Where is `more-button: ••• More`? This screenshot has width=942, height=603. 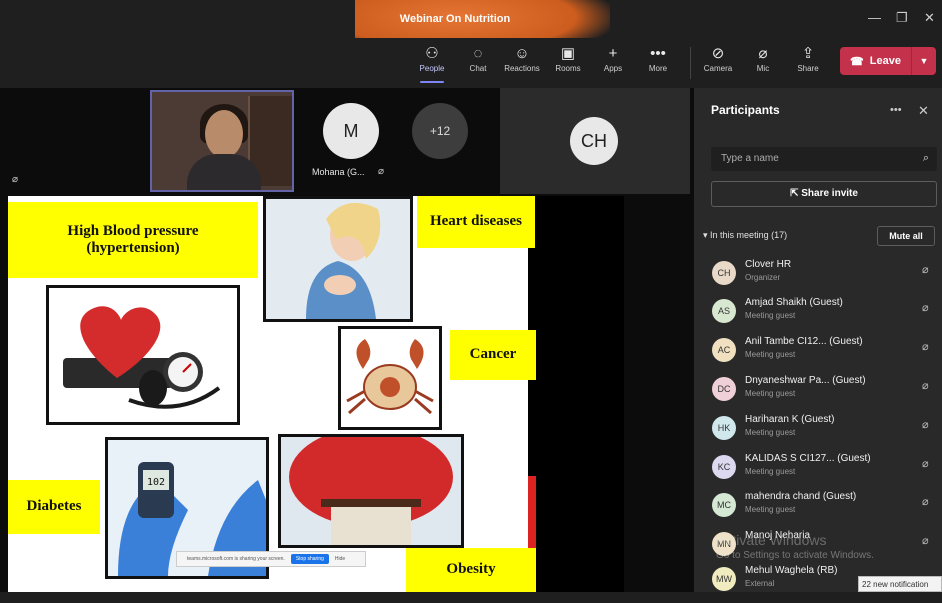 more-button: ••• More is located at coordinates (658, 58).